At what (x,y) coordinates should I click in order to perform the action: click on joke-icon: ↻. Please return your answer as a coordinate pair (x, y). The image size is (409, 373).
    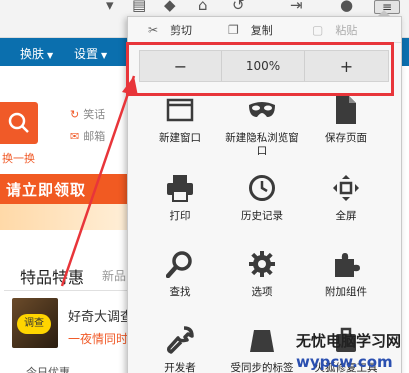
    Looking at the image, I should click on (75, 114).